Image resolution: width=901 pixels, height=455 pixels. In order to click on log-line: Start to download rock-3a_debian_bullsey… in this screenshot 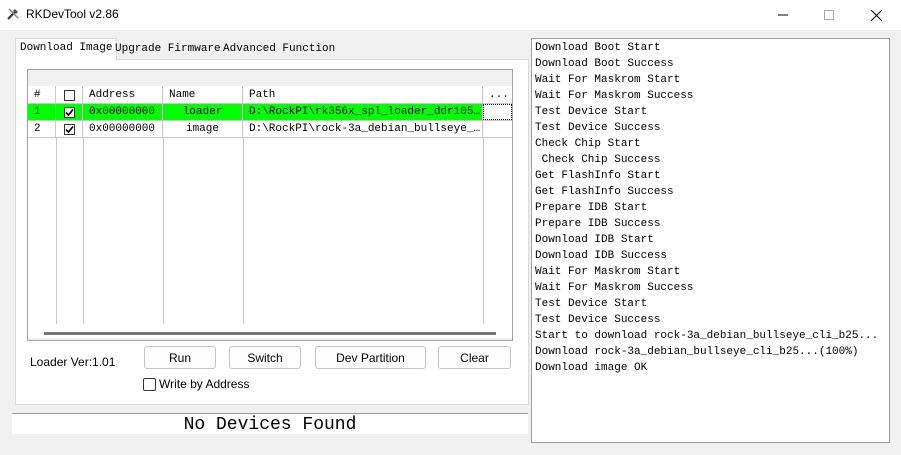, I will do `click(707, 336)`.